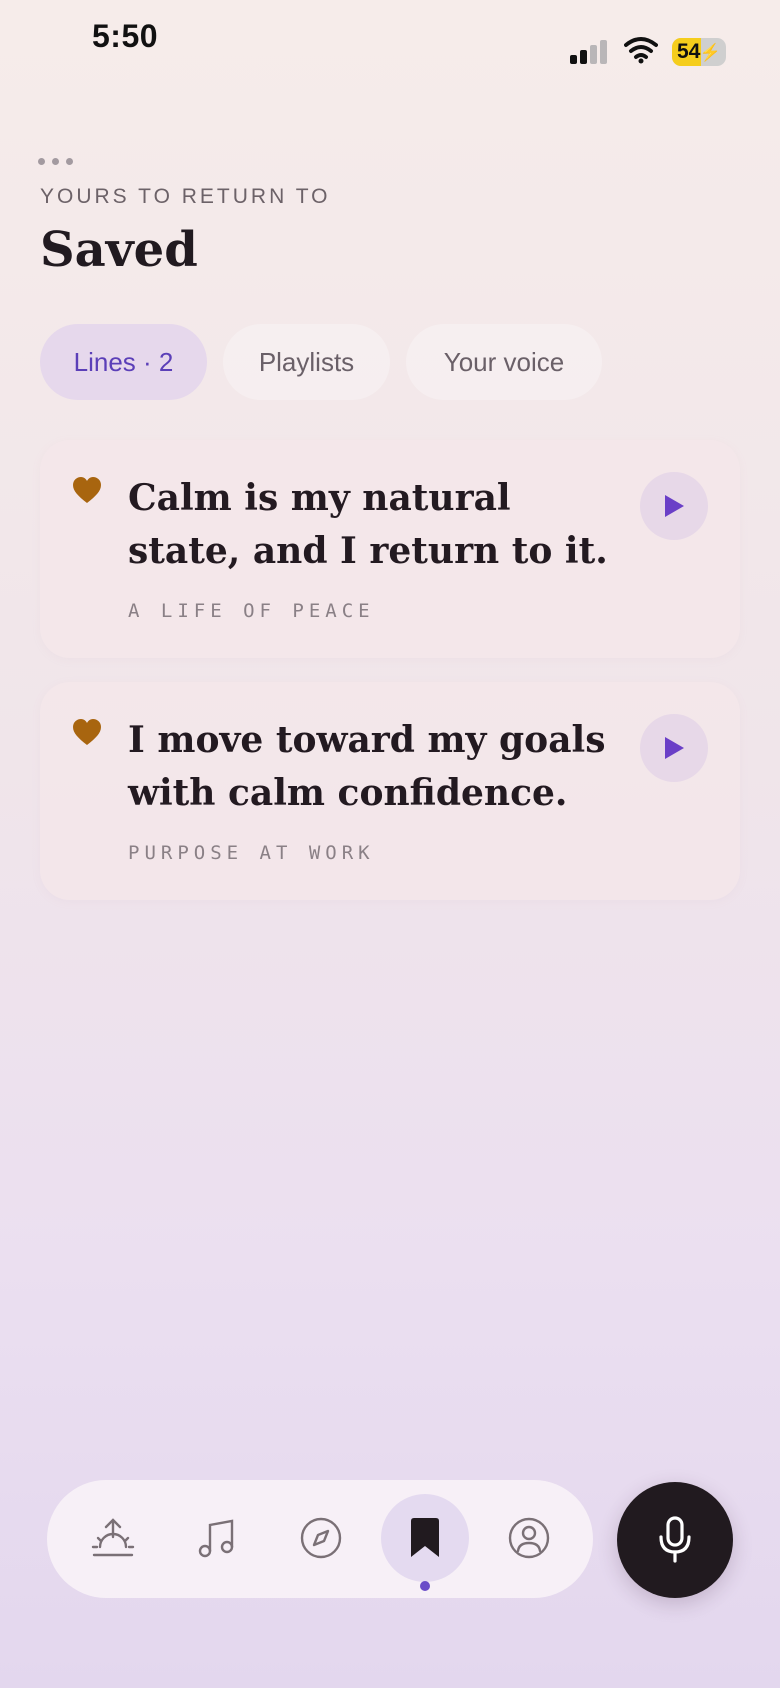 Image resolution: width=780 pixels, height=1688 pixels. Describe the element at coordinates (60, 158) in the screenshot. I see `more-dots-icon` at that location.